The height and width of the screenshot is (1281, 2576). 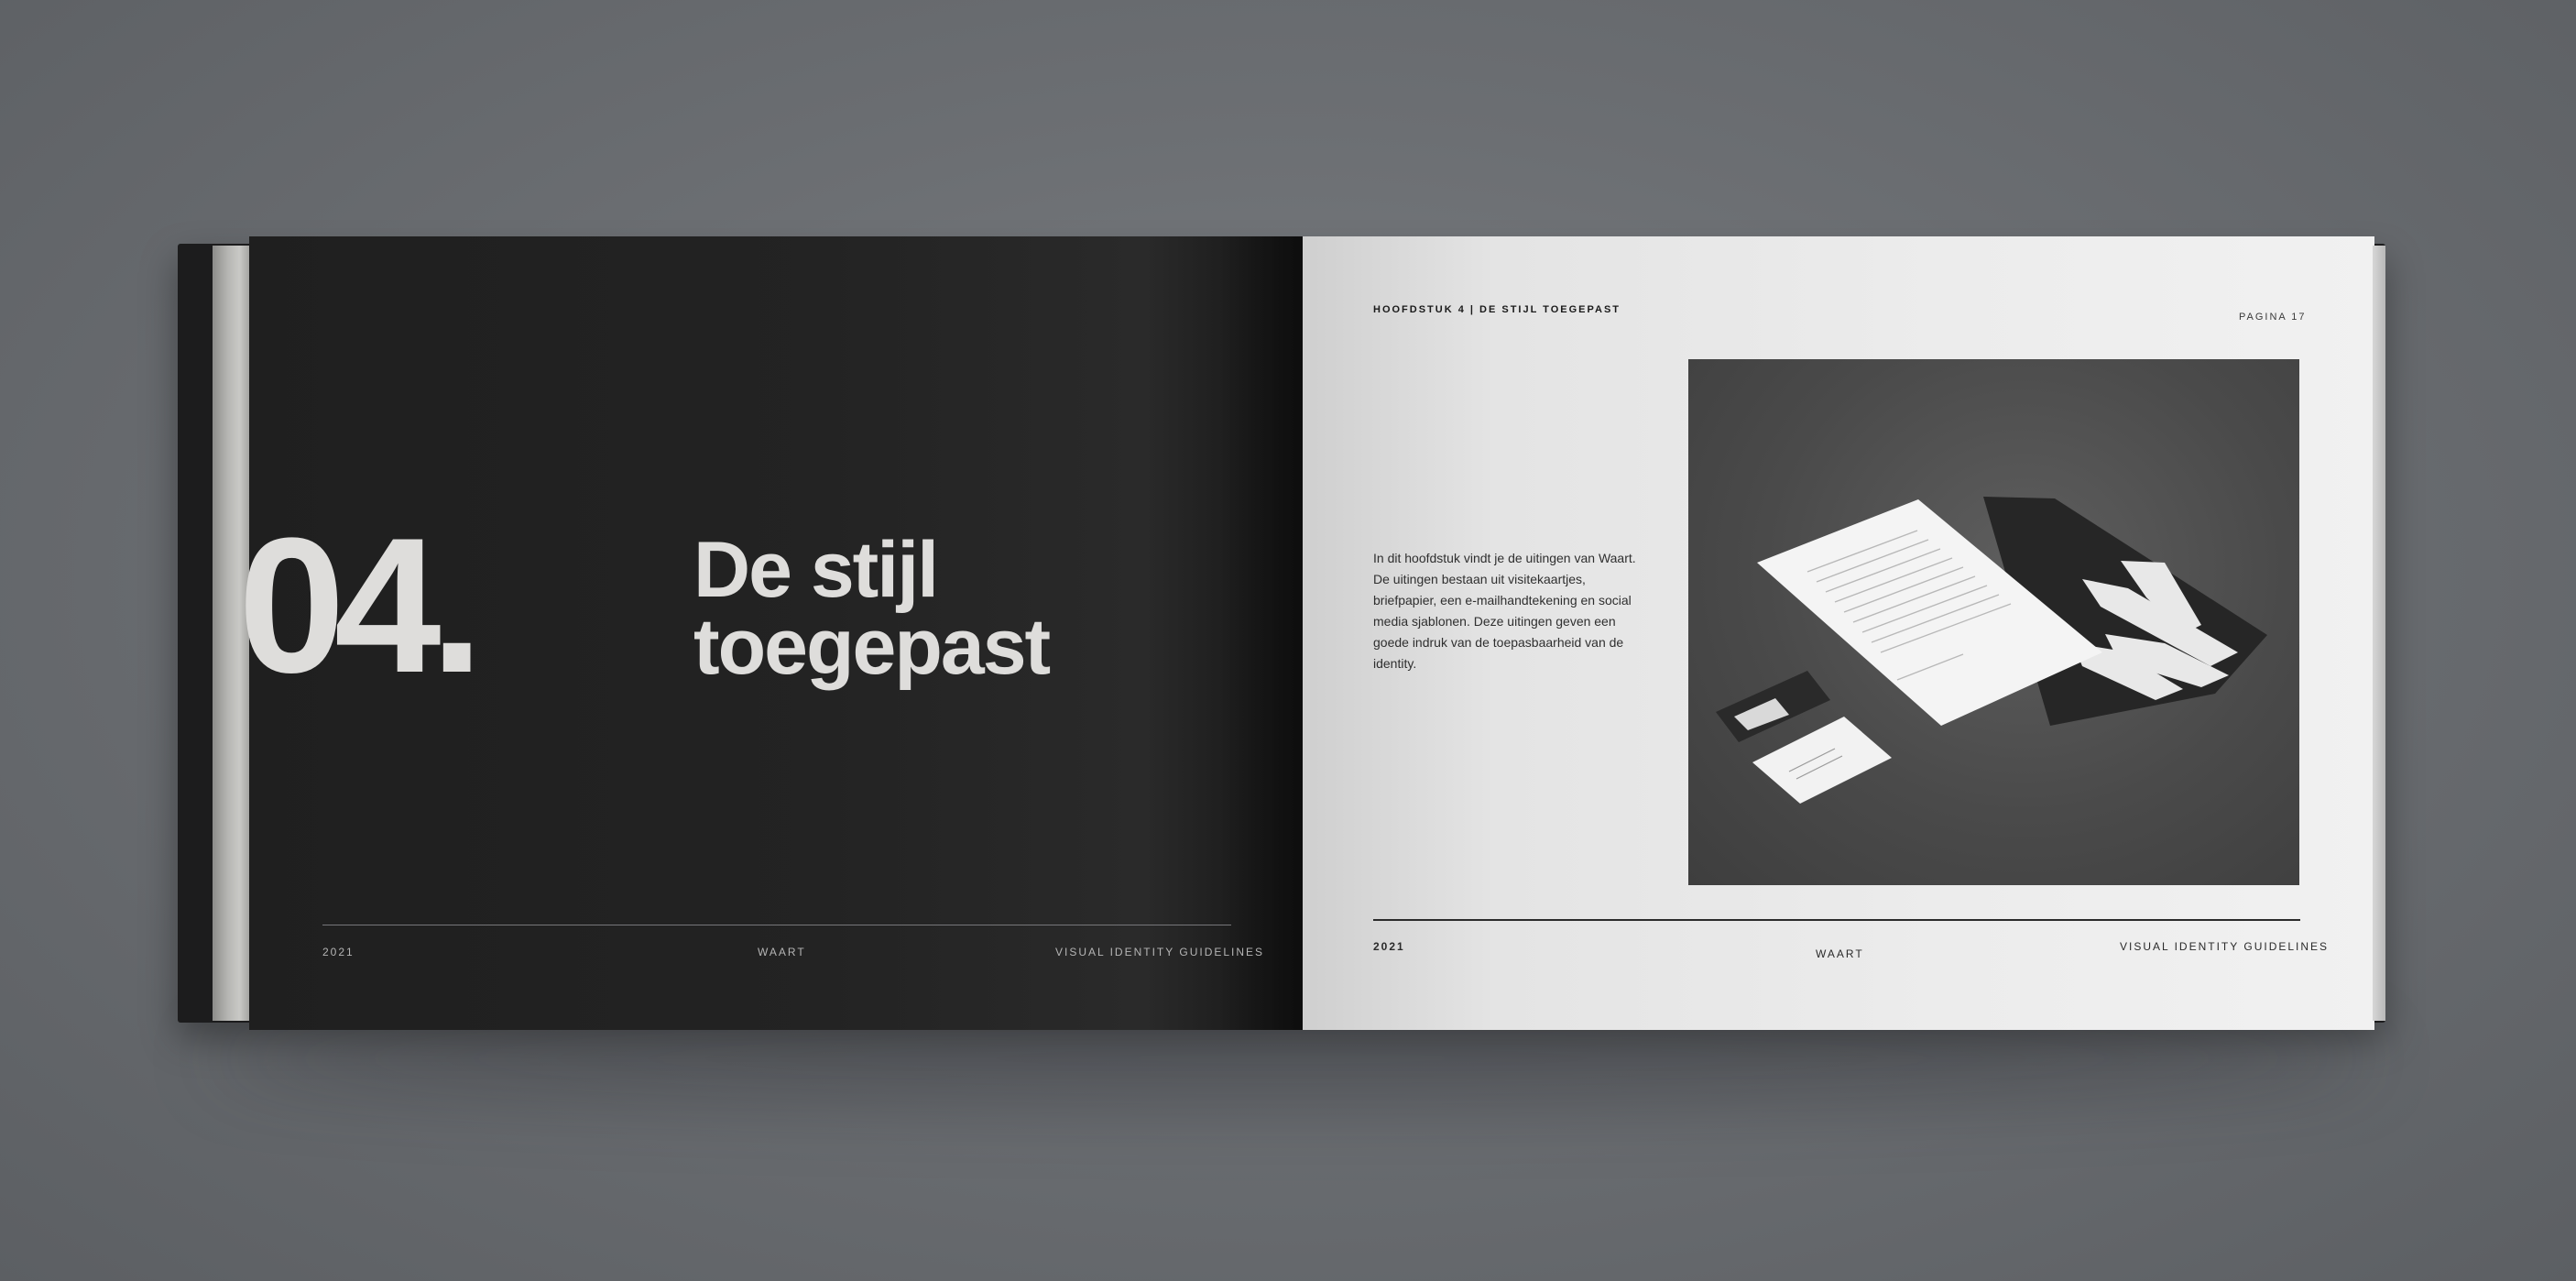 I want to click on right-footer-rule, so click(x=1837, y=920).